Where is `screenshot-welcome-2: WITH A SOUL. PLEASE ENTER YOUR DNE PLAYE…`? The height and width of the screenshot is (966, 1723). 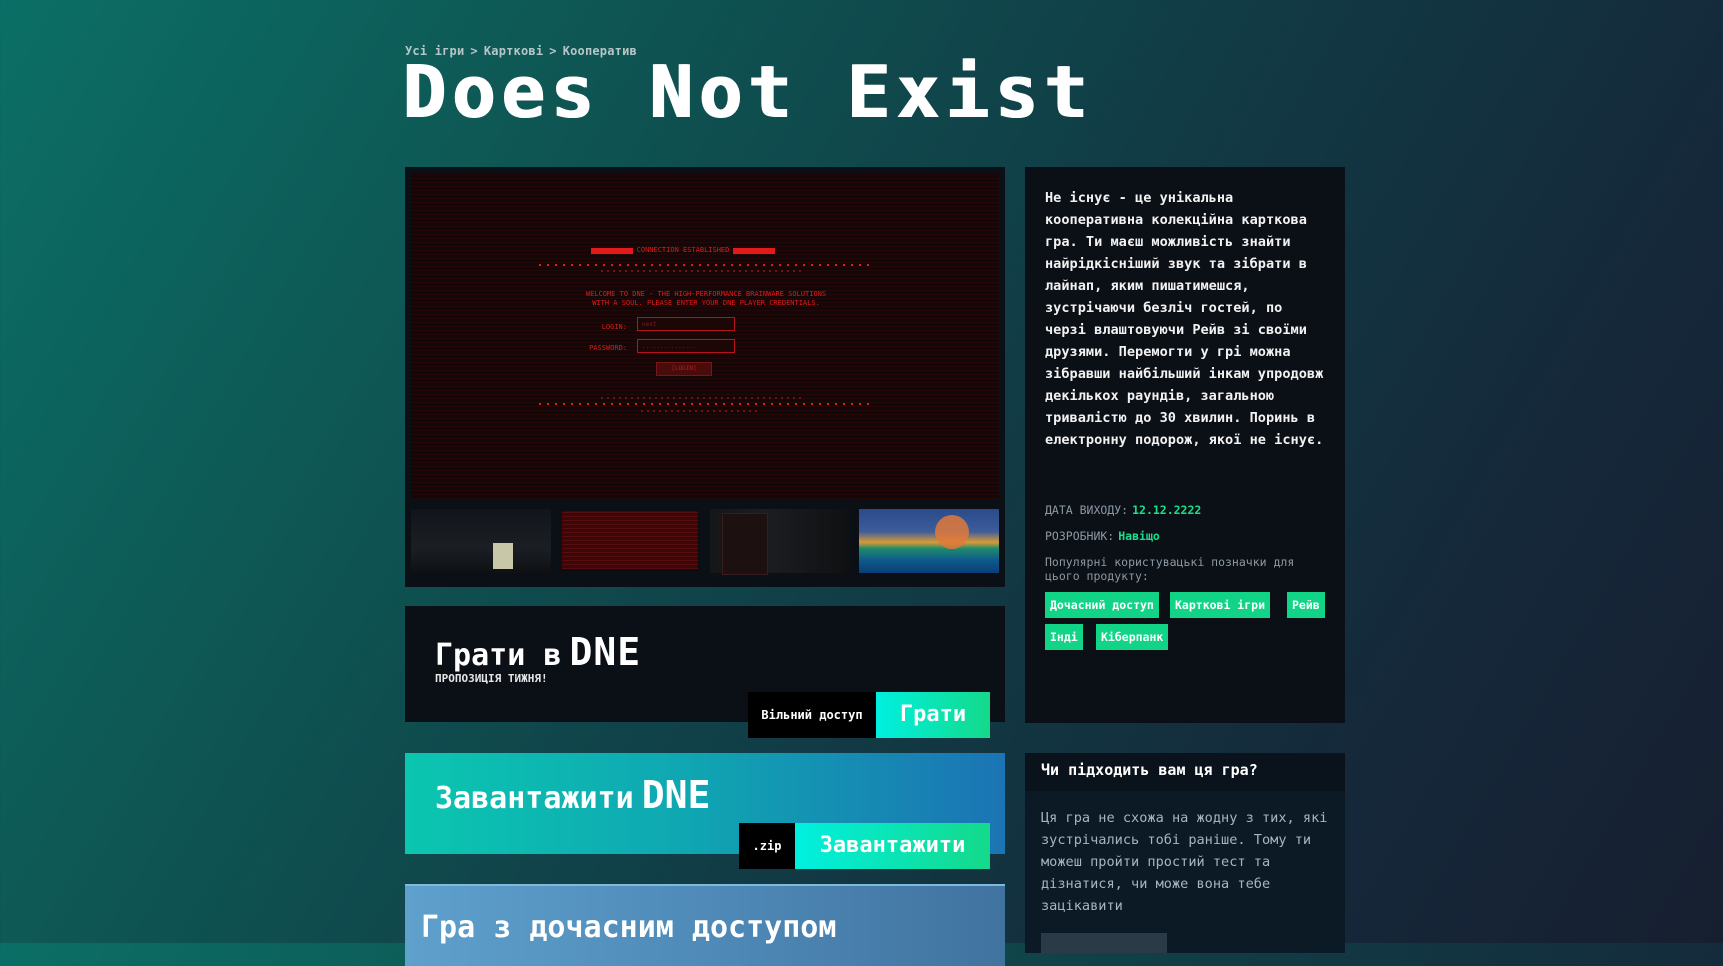 screenshot-welcome-2: WITH A SOUL. PLEASE ENTER YOUR DNE PLAYE… is located at coordinates (706, 303).